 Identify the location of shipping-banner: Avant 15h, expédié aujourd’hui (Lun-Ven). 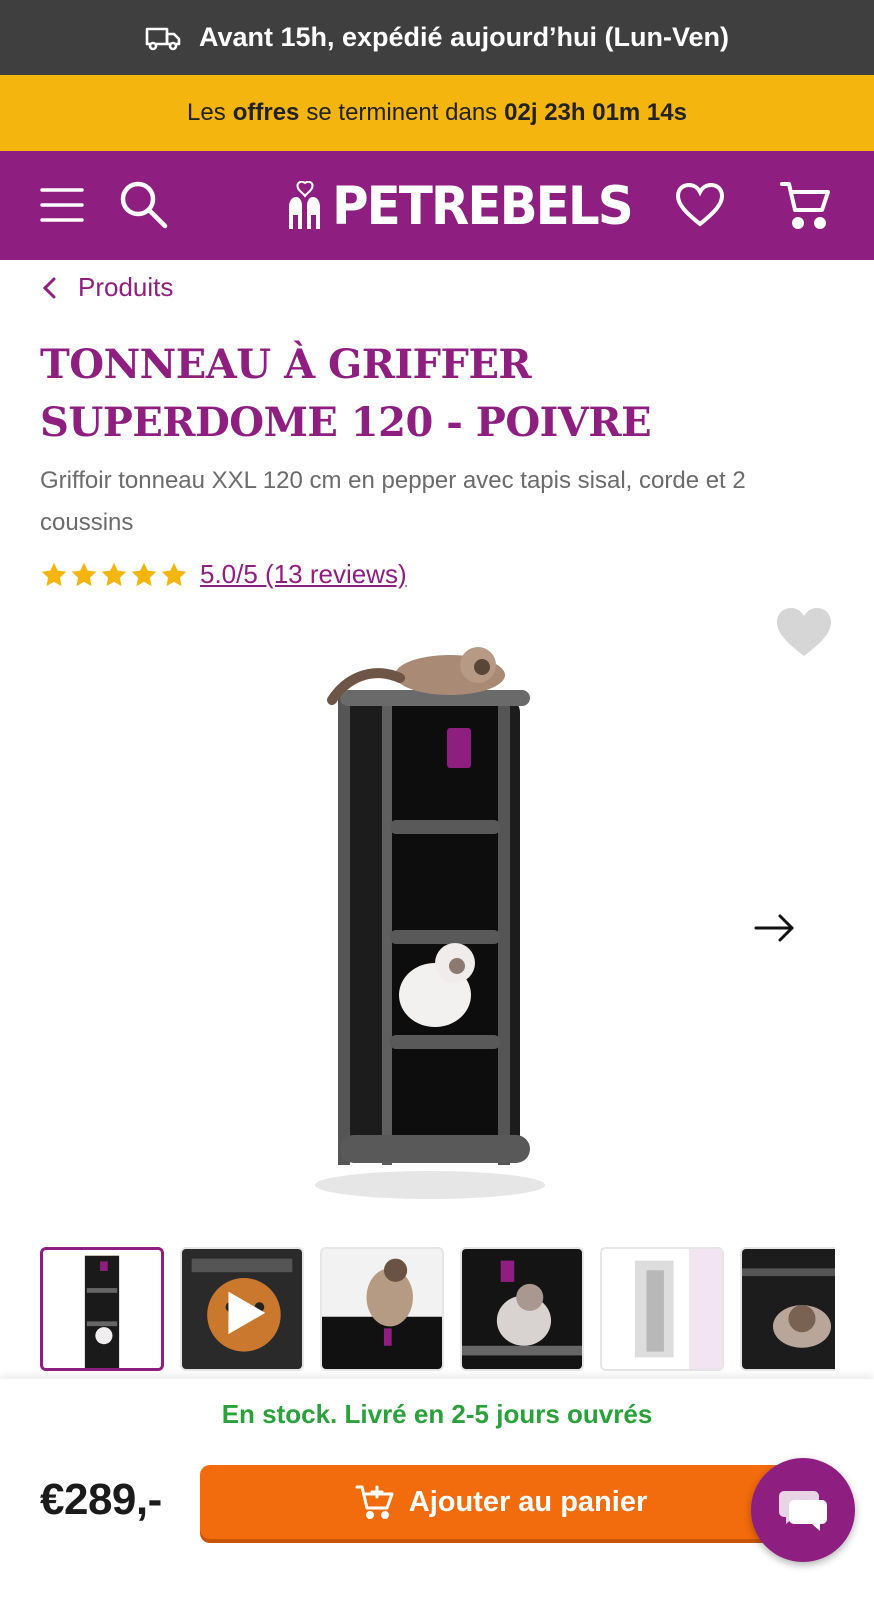
(437, 37).